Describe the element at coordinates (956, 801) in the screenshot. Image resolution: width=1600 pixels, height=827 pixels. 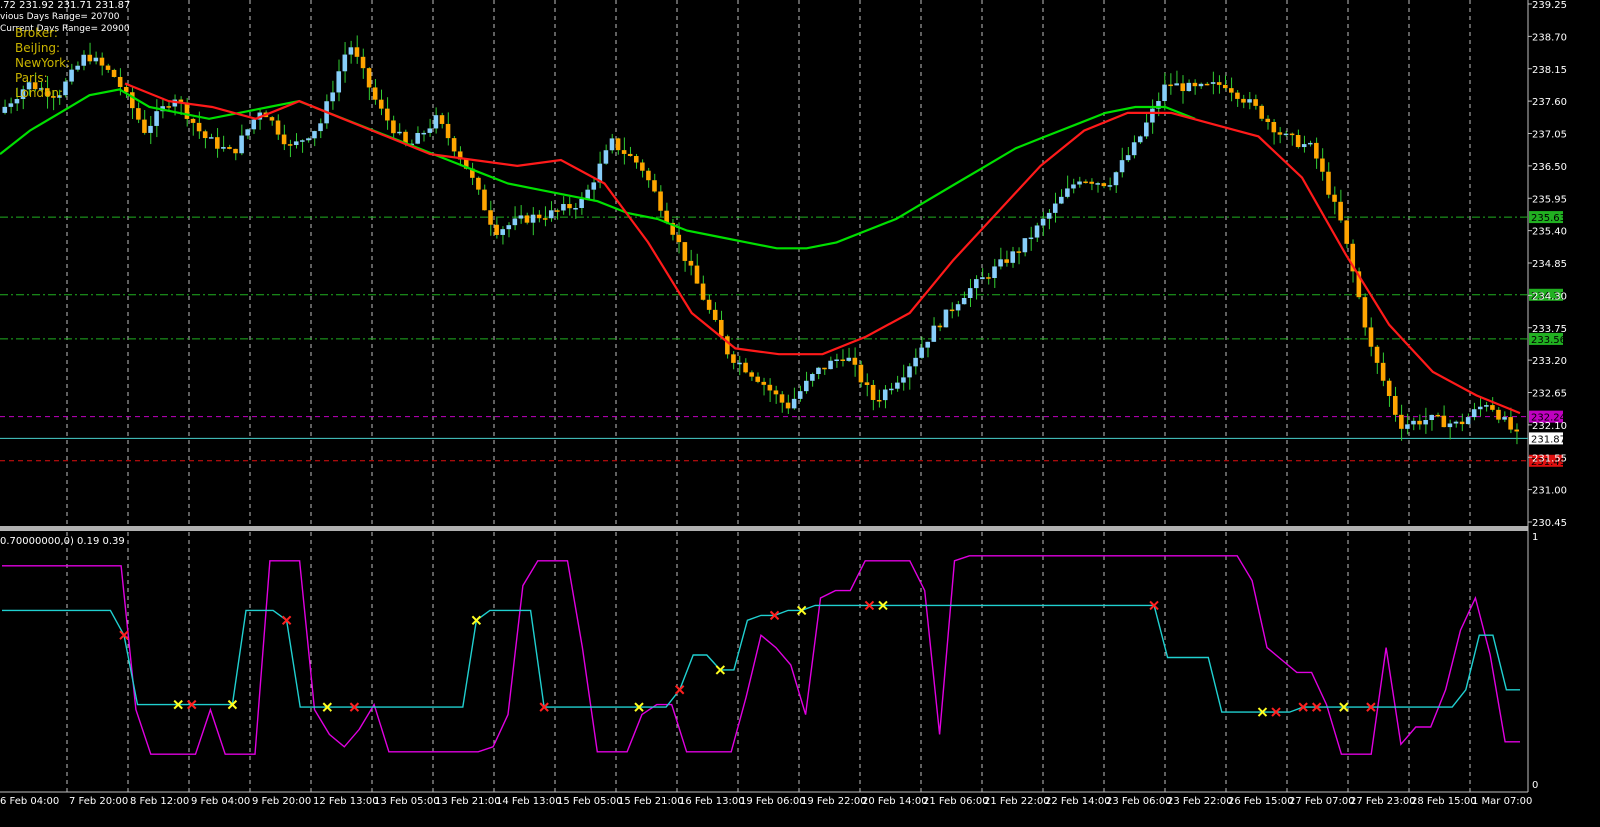
I see `time-axis-label: 21 Feb 06:00` at that location.